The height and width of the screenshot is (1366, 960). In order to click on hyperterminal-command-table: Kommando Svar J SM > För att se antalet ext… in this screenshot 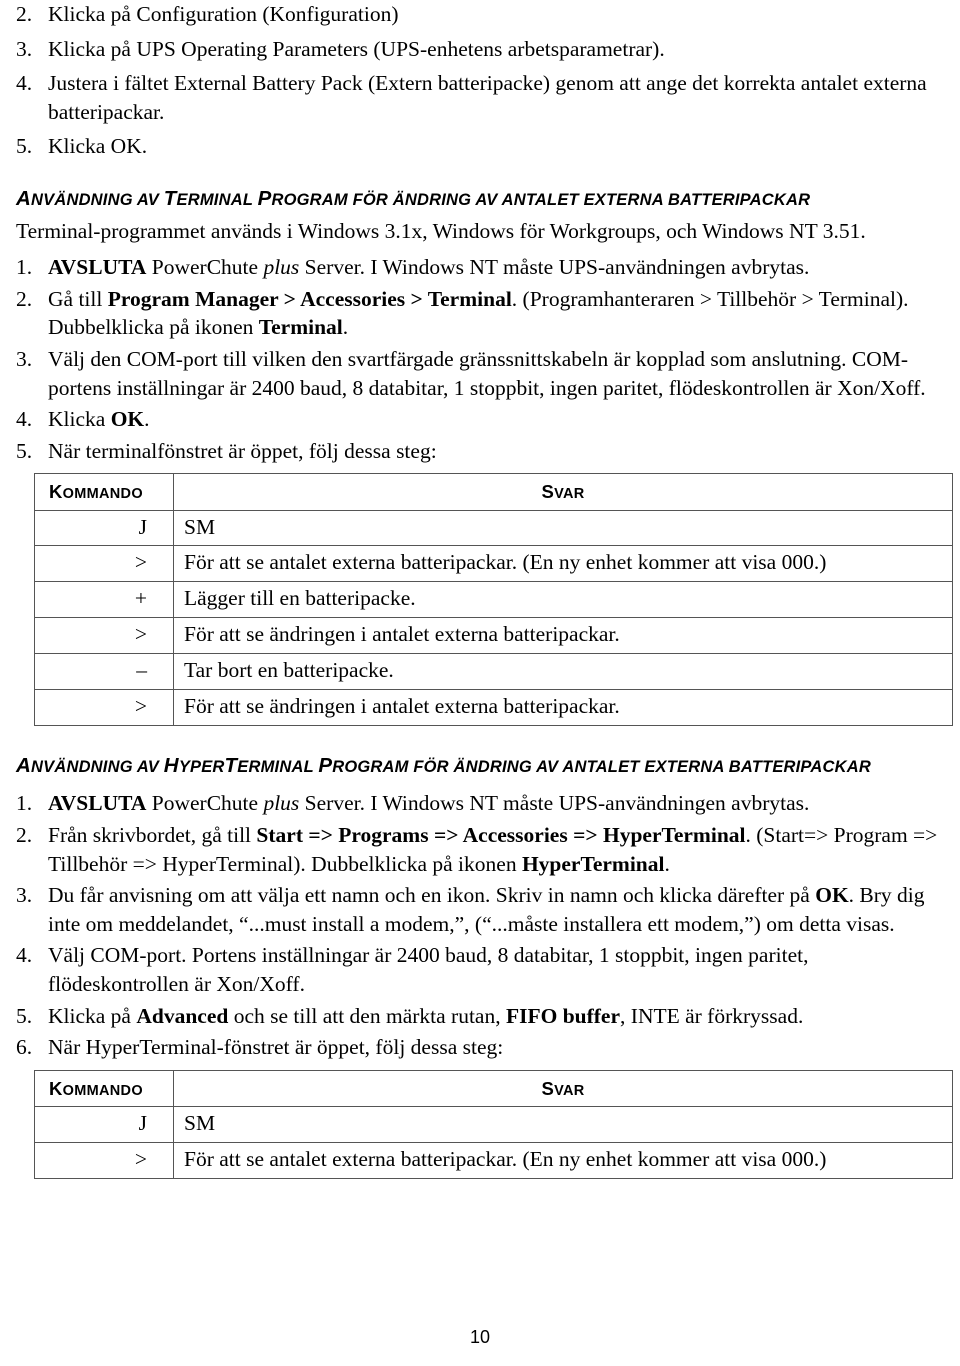, I will do `click(493, 1124)`.